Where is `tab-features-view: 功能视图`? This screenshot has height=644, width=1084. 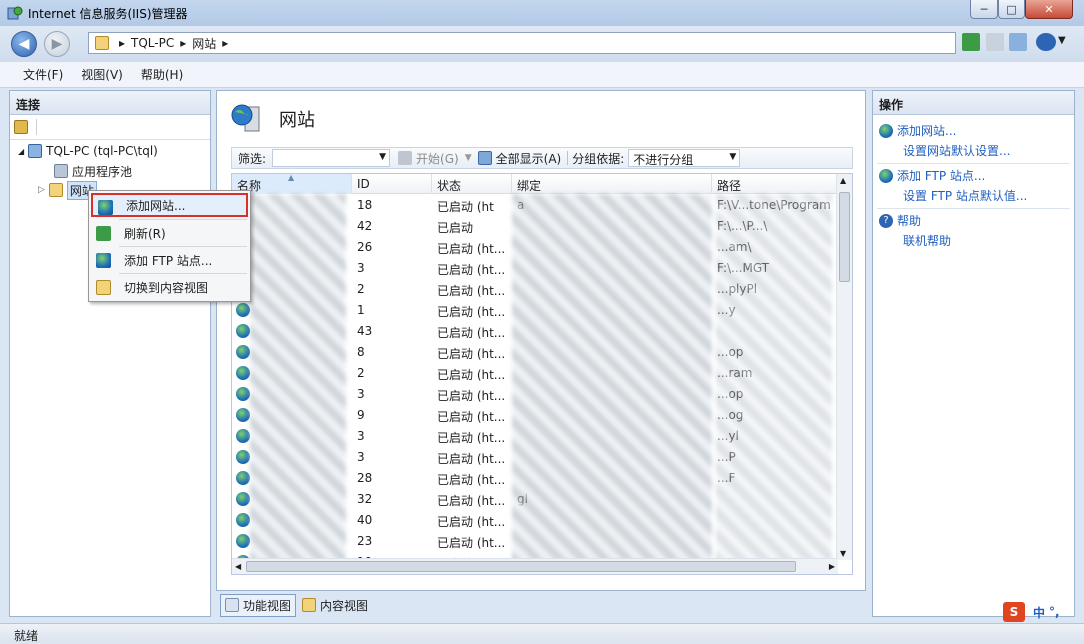 tab-features-view: 功能视图 is located at coordinates (258, 605).